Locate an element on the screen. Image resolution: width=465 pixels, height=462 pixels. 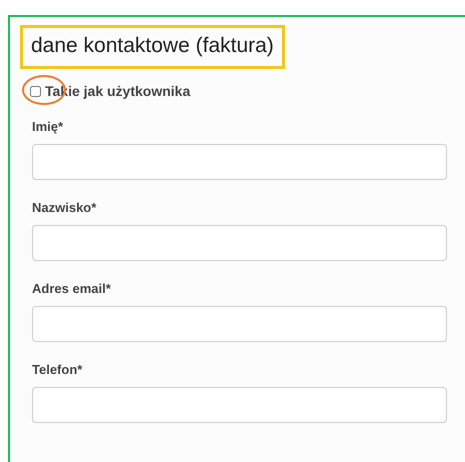
field-label: Nazwisko* is located at coordinates (65, 207).